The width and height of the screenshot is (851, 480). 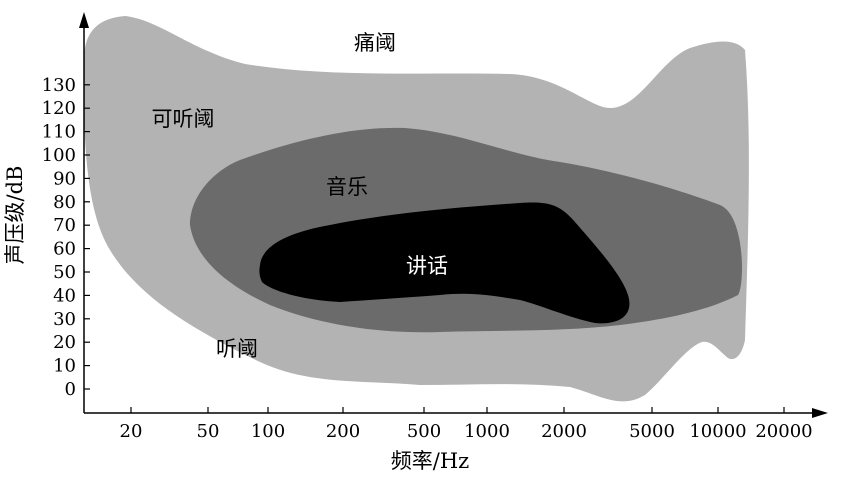 What do you see at coordinates (237, 349) in the screenshot?
I see `hearing-threshold-label: 听阈` at bounding box center [237, 349].